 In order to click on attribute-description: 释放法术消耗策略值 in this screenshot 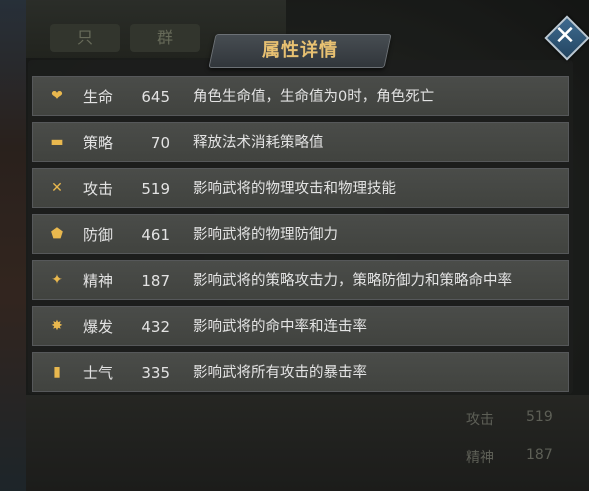, I will do `click(258, 143)`.